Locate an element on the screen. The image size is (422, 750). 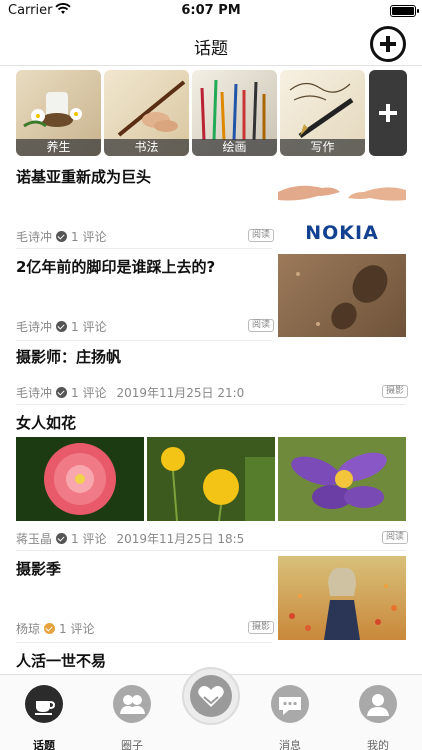
category-label: 养生 is located at coordinates (58, 147).